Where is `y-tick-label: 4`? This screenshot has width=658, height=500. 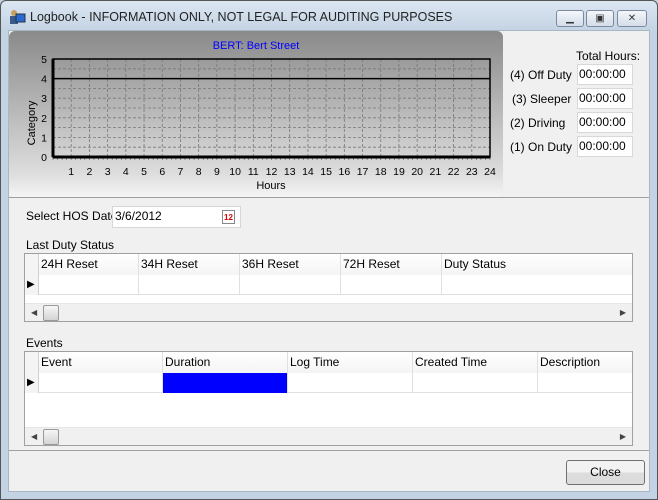 y-tick-label: 4 is located at coordinates (44, 80).